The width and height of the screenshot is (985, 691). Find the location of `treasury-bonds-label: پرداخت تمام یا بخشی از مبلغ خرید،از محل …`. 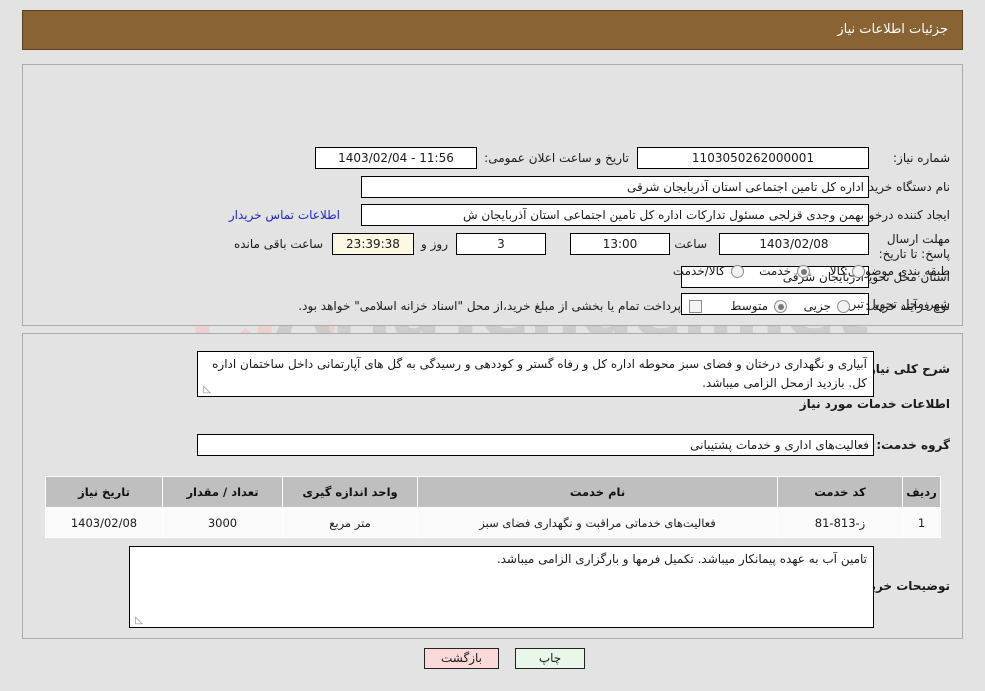

treasury-bonds-label: پرداخت تمام یا بخشی از مبلغ خرید،از محل … is located at coordinates (489, 306).